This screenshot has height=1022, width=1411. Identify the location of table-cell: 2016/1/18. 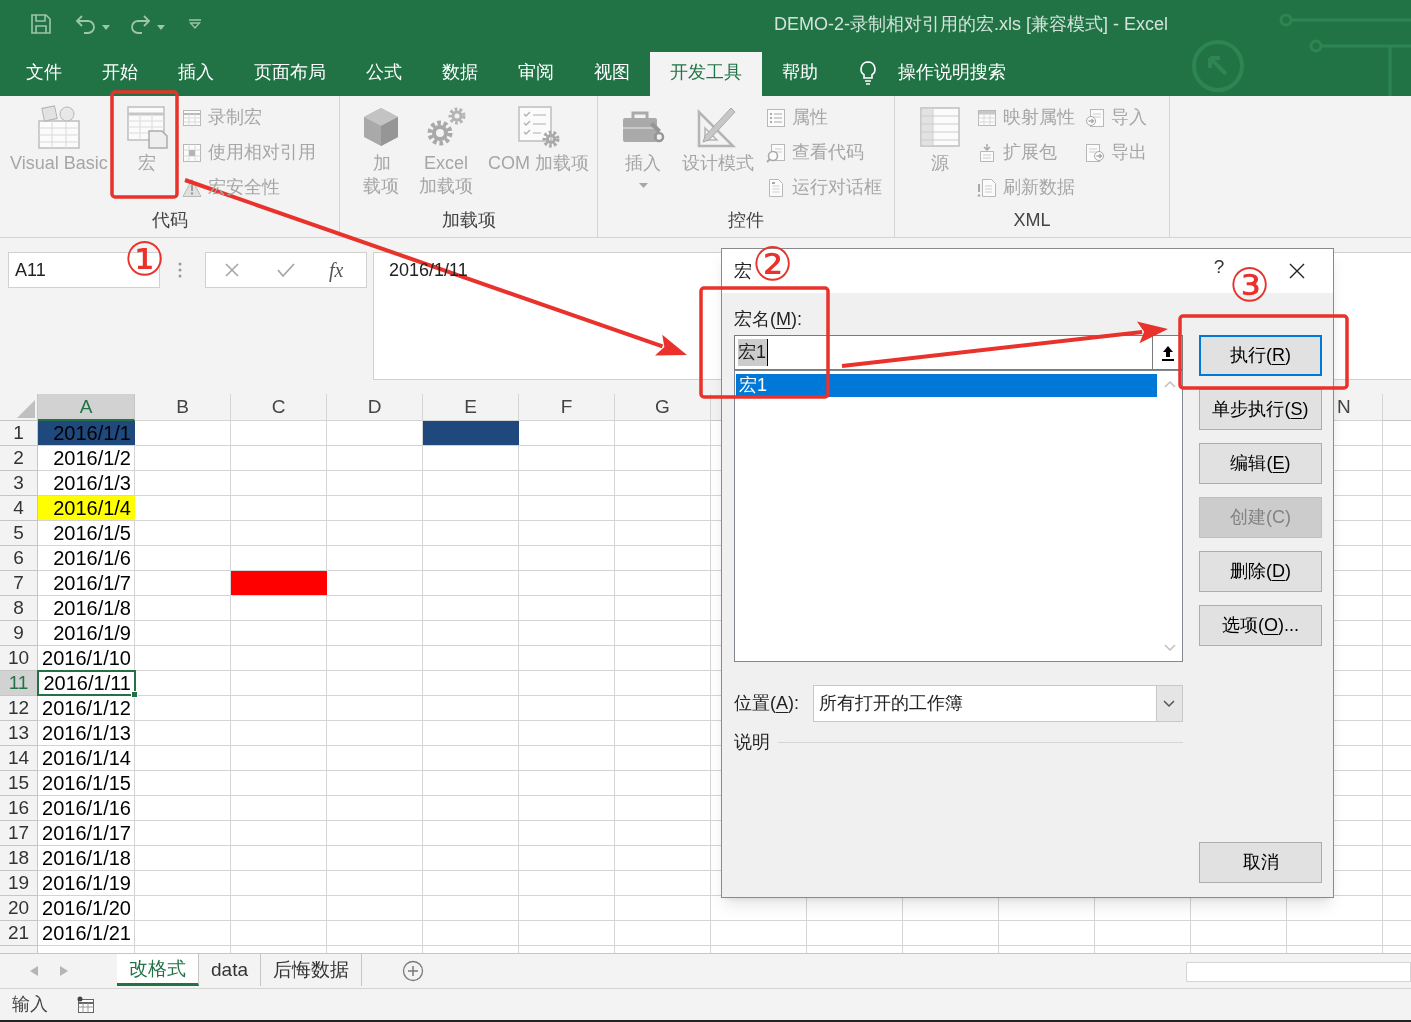
(86, 858).